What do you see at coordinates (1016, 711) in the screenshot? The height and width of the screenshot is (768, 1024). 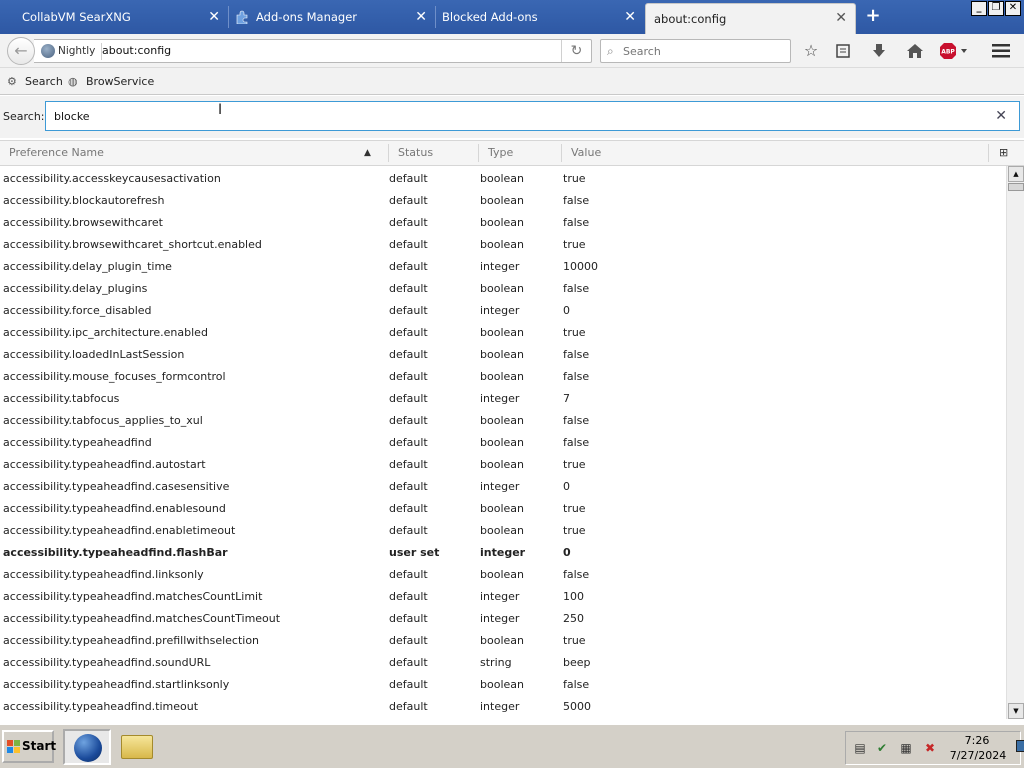 I see `scroll-down-arrow-icon: ▼` at bounding box center [1016, 711].